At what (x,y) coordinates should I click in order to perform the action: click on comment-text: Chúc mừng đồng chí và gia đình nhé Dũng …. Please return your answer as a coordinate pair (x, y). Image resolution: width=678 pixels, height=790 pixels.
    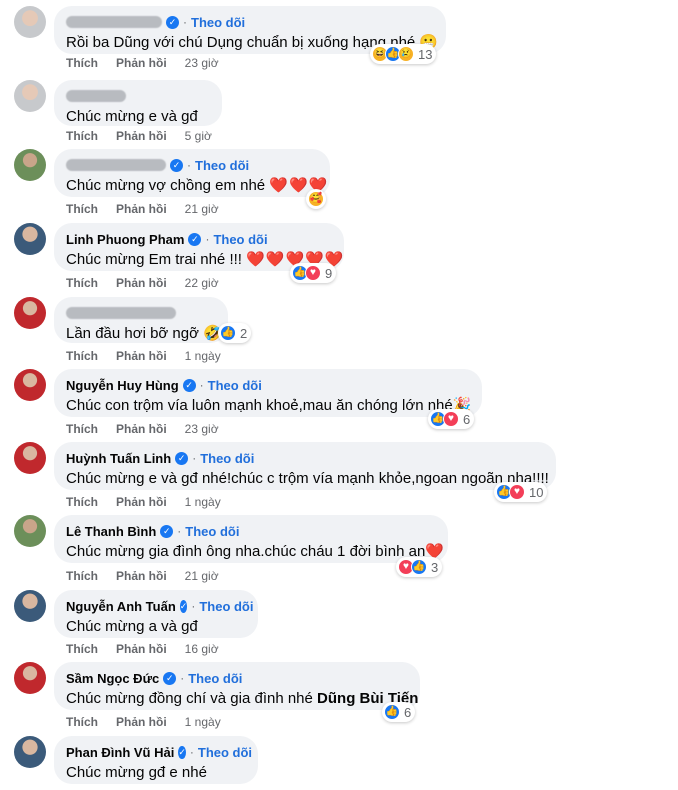
    Looking at the image, I should click on (242, 698).